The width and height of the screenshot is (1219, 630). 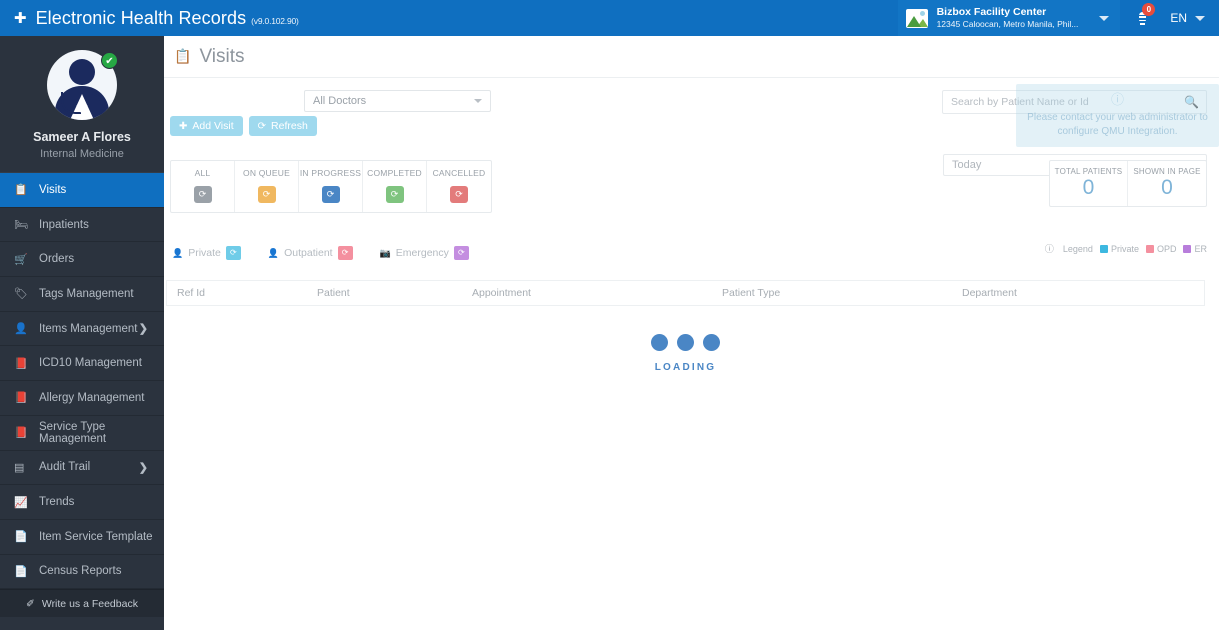 I want to click on date-filter-value: Today, so click(x=967, y=165).